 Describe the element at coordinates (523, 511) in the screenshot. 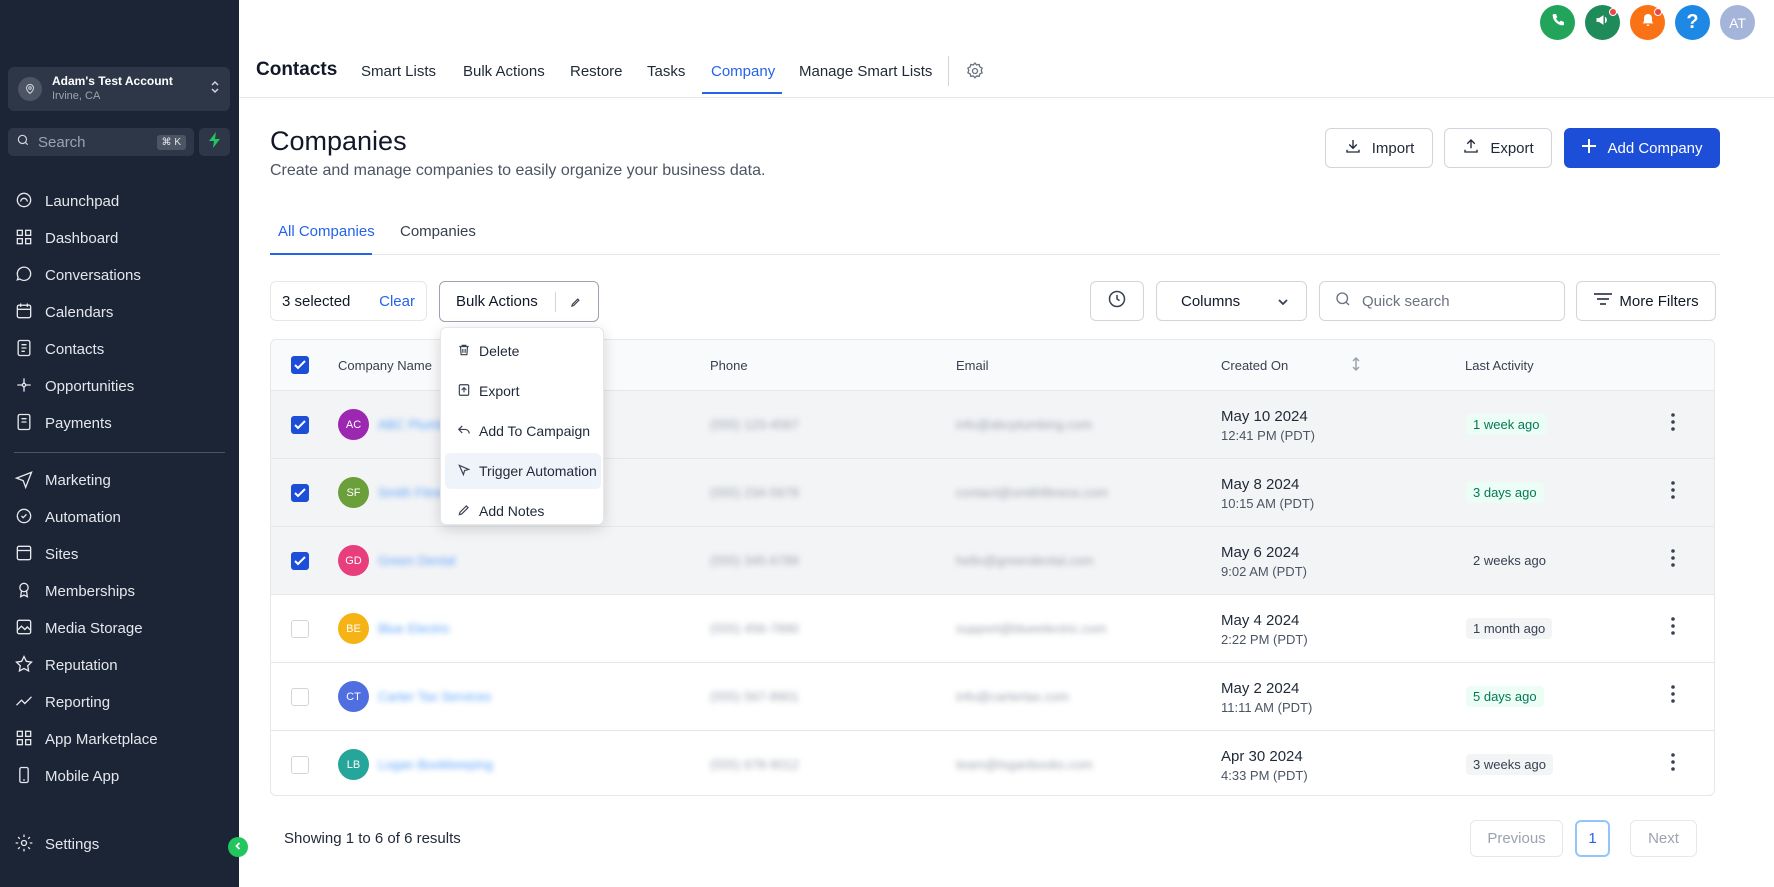

I see `menu-item-add-notes: Add Notes` at that location.